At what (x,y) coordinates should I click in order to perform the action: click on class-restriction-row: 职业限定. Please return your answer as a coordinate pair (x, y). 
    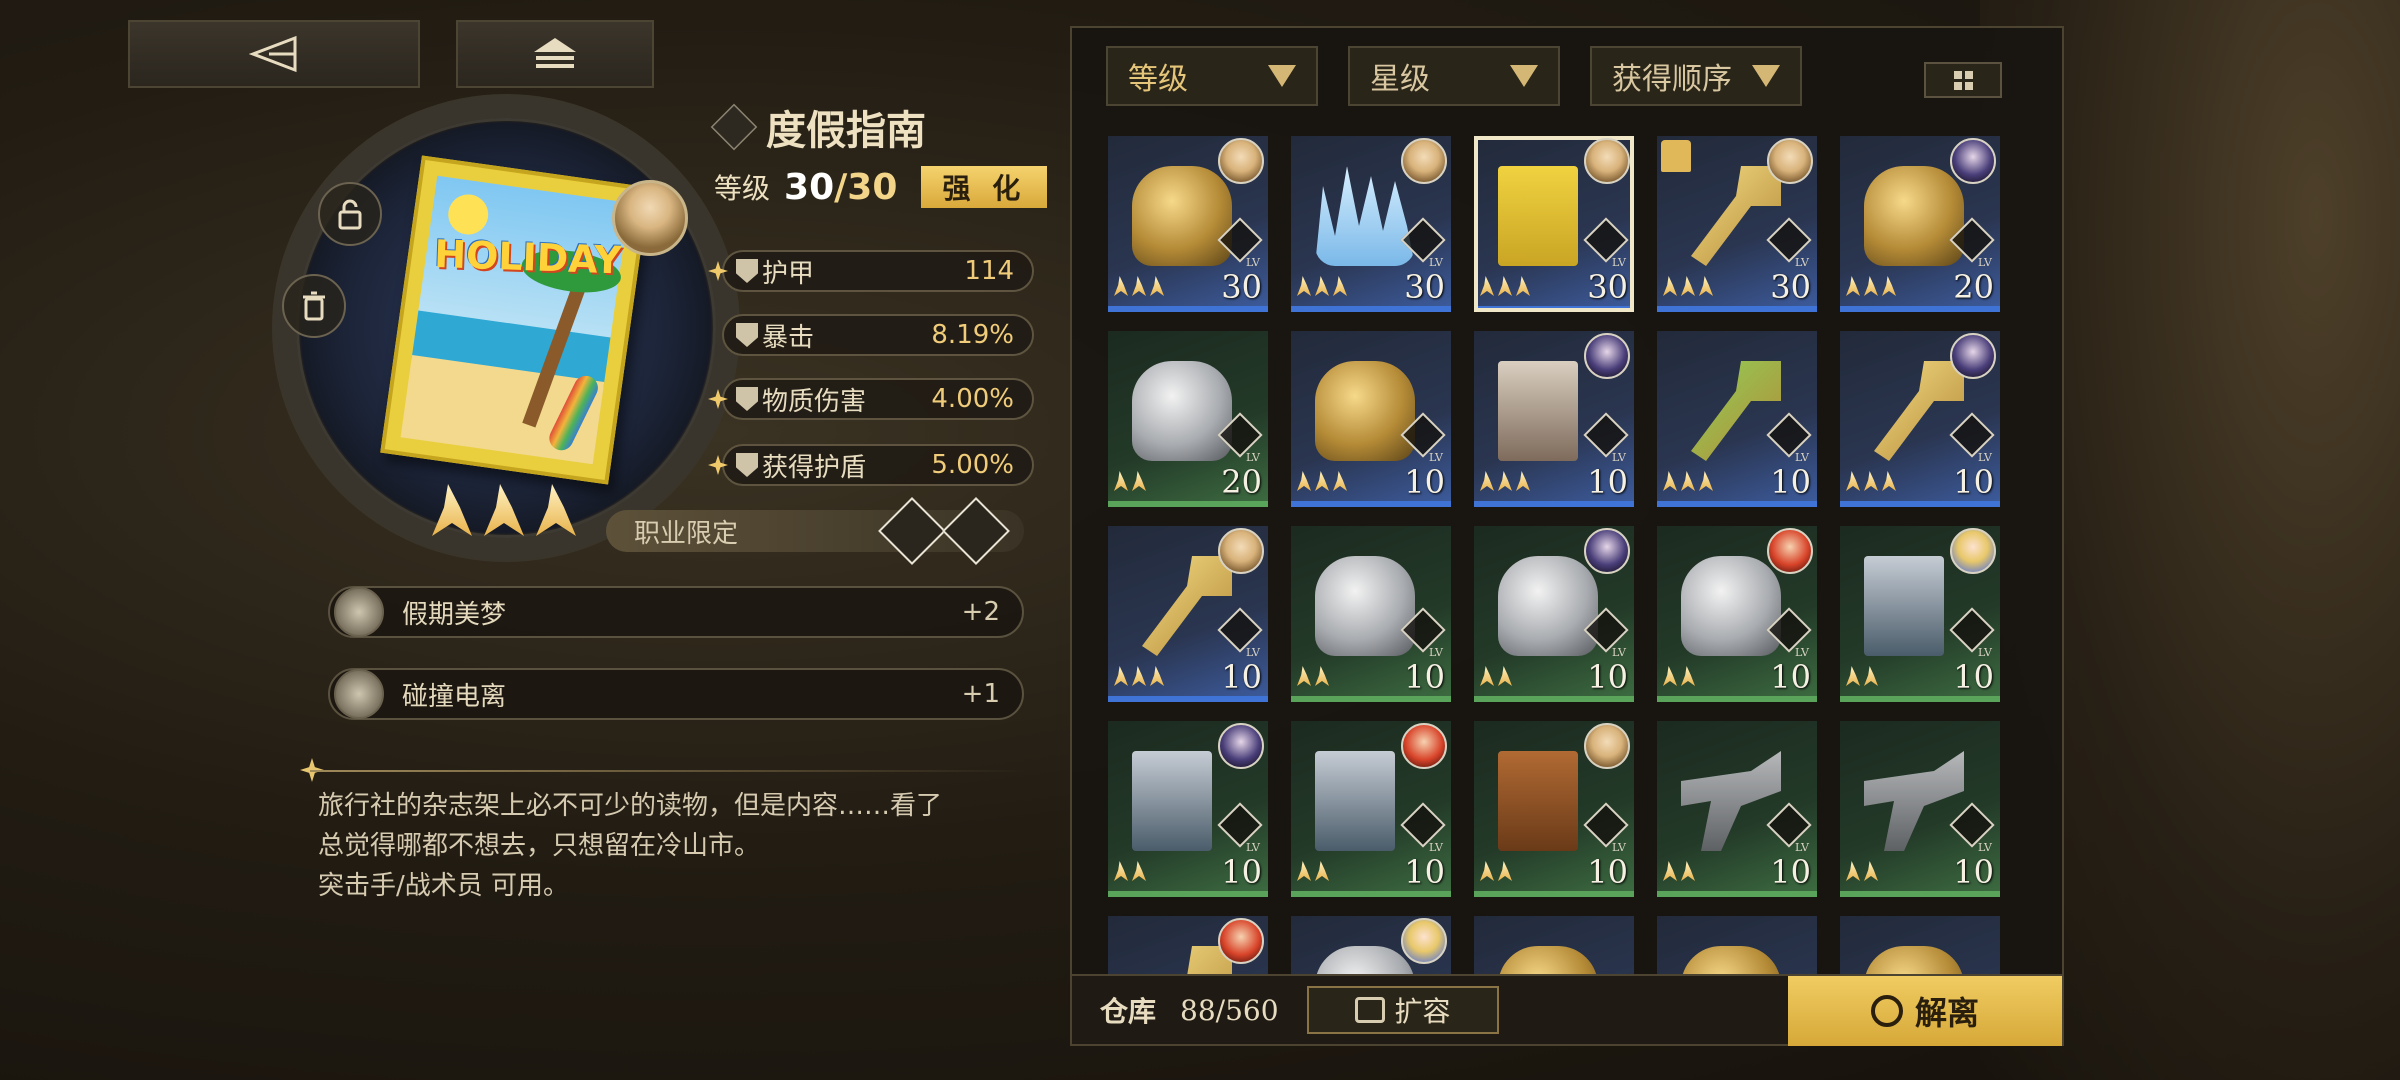
    Looking at the image, I should click on (815, 531).